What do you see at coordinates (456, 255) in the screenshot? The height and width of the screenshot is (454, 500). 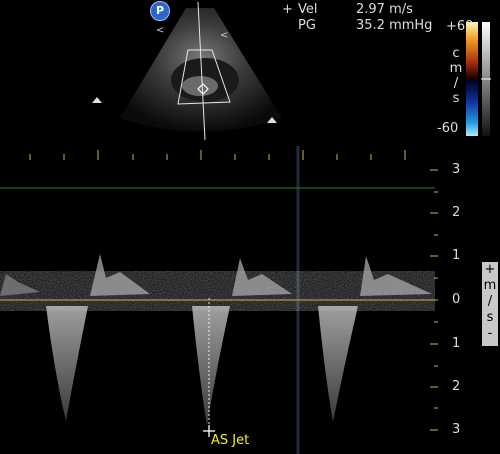 I see `scale-label-pos1: 1` at bounding box center [456, 255].